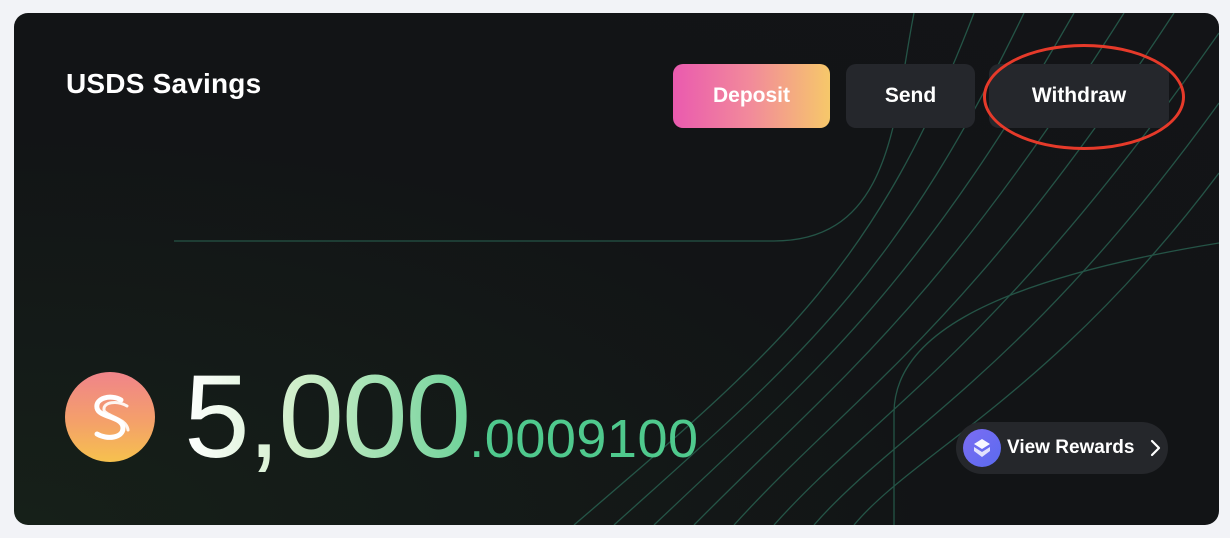  What do you see at coordinates (327, 417) in the screenshot?
I see `balance-integer: 5,000` at bounding box center [327, 417].